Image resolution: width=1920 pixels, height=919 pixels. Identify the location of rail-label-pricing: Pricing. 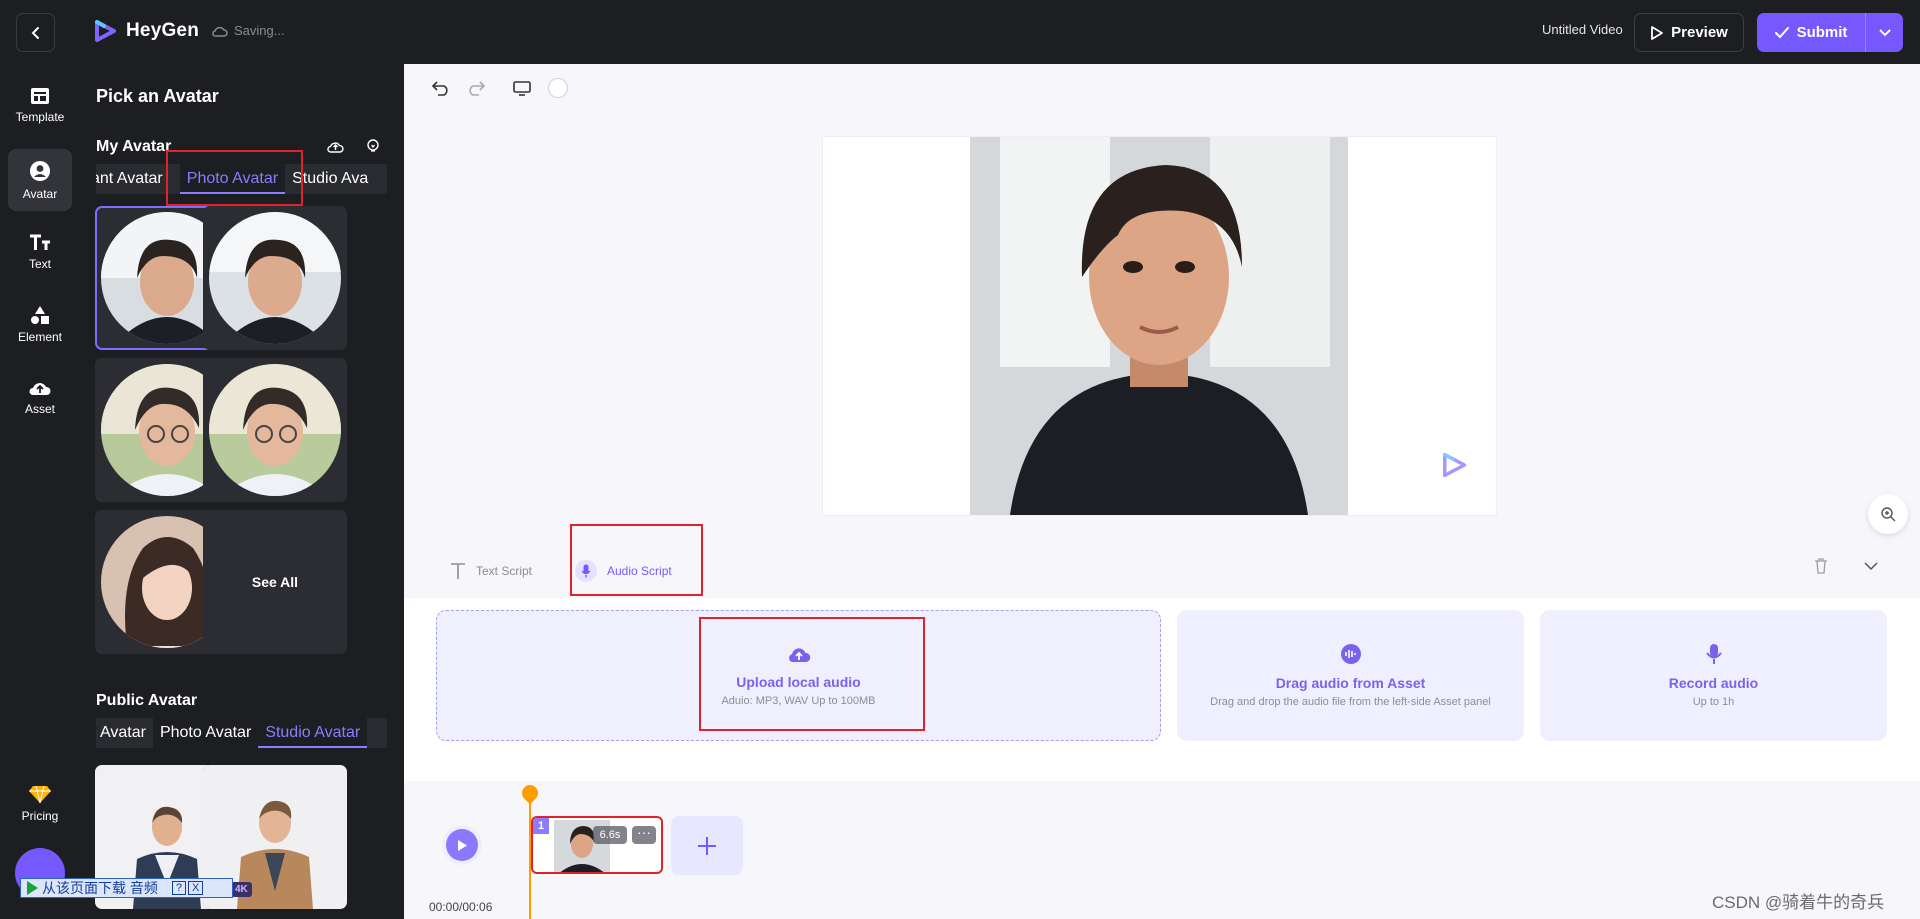
(40, 815).